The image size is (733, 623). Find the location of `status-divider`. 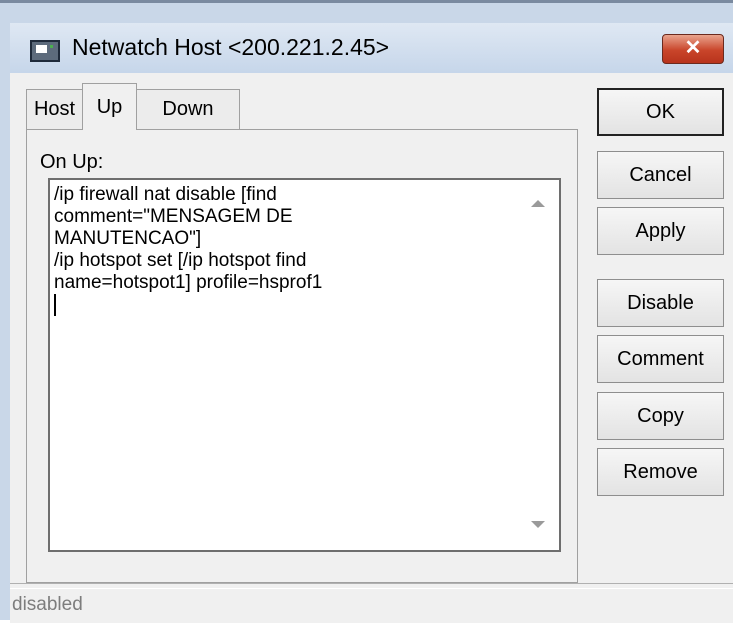

status-divider is located at coordinates (371, 588).